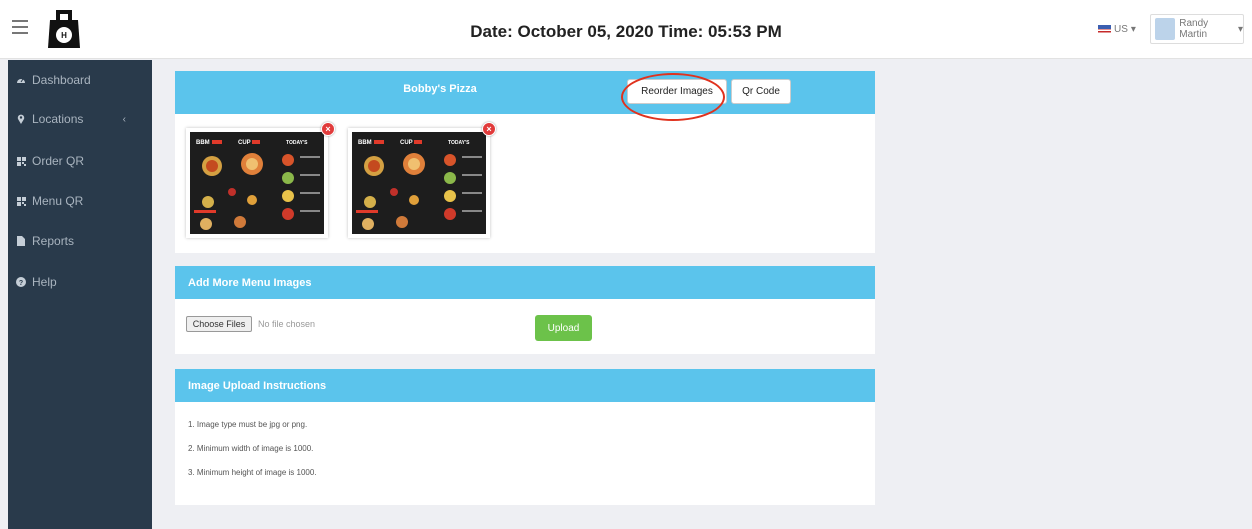  I want to click on user-menu: Randy Martin ▾, so click(1197, 29).